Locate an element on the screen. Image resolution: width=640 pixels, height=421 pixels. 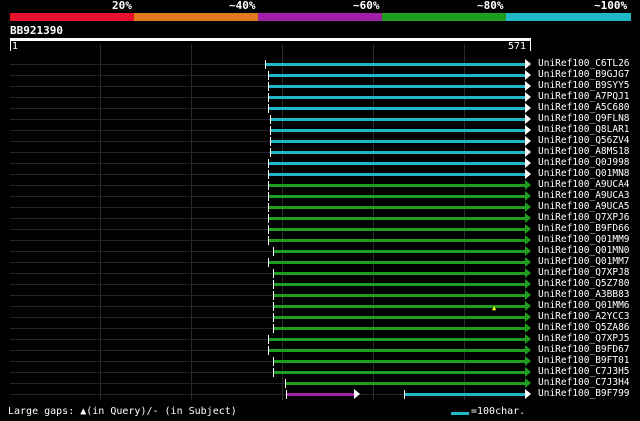
hit-name-link: UniRef100_Q7XPJ8 is located at coordinates (584, 272).